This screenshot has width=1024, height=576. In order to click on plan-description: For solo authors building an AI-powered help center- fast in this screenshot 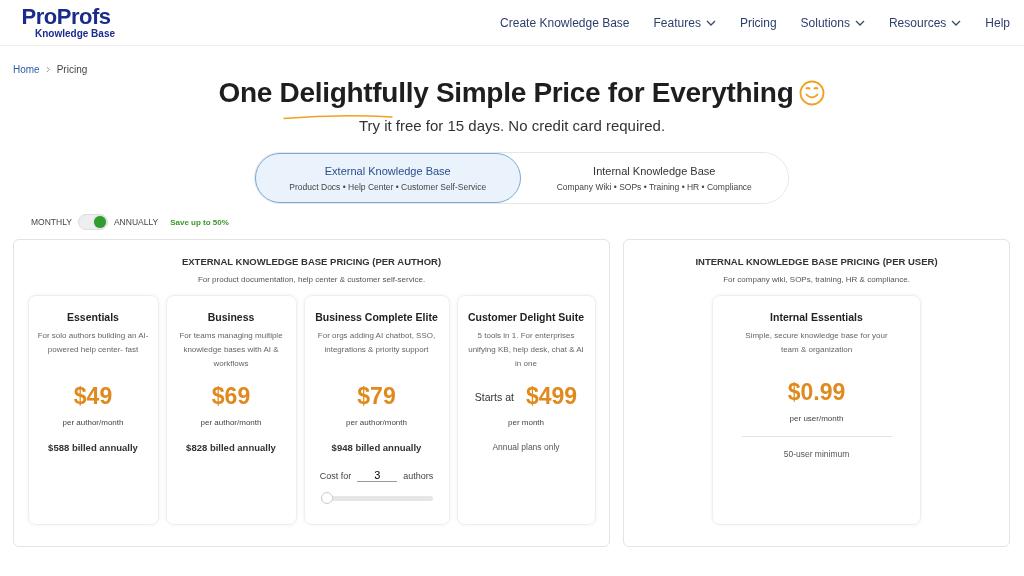, I will do `click(93, 343)`.